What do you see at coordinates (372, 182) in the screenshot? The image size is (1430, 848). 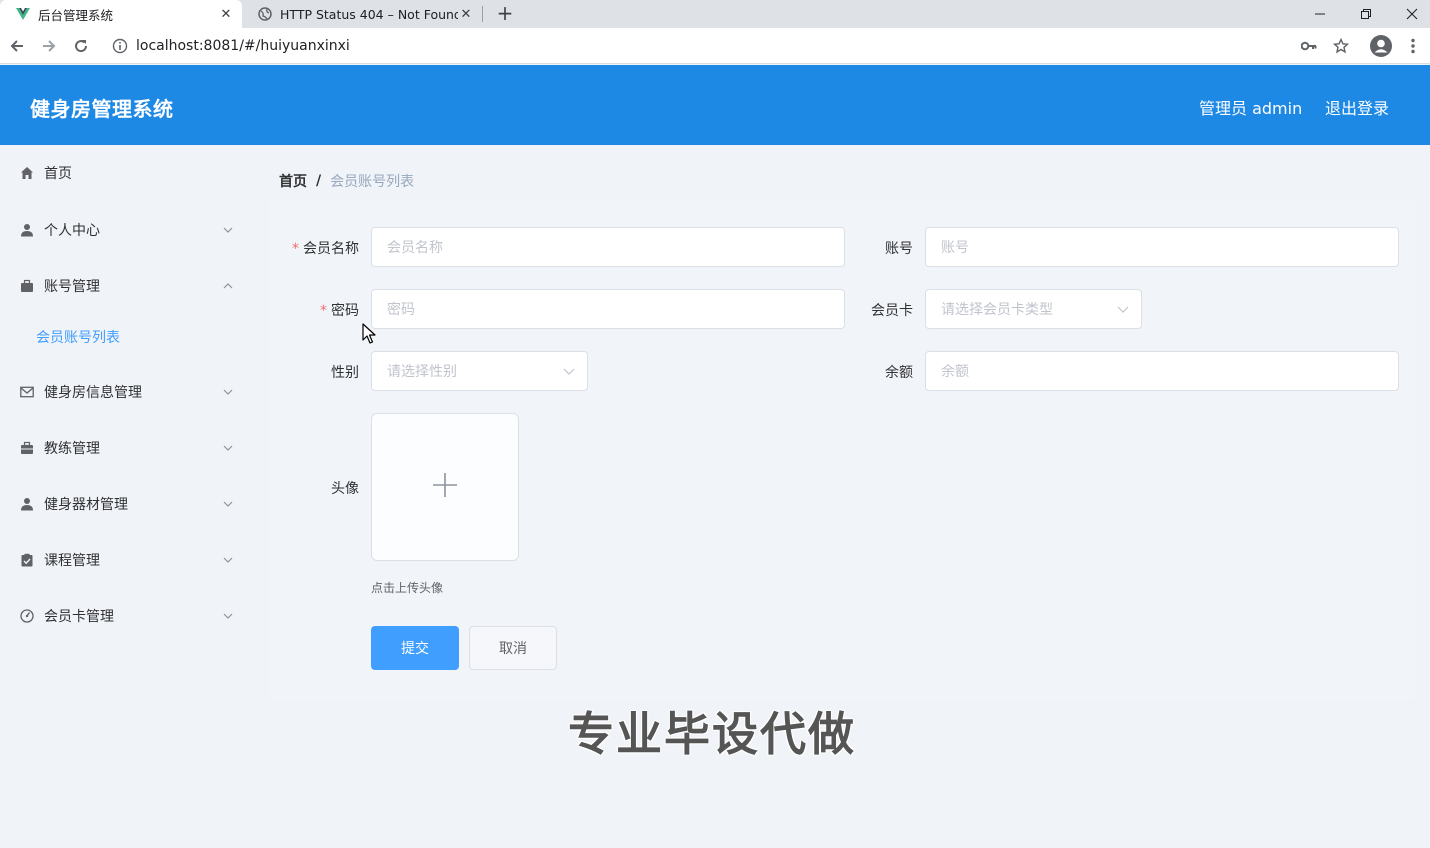 I see `breadcrumb-current: 会员账号列表` at bounding box center [372, 182].